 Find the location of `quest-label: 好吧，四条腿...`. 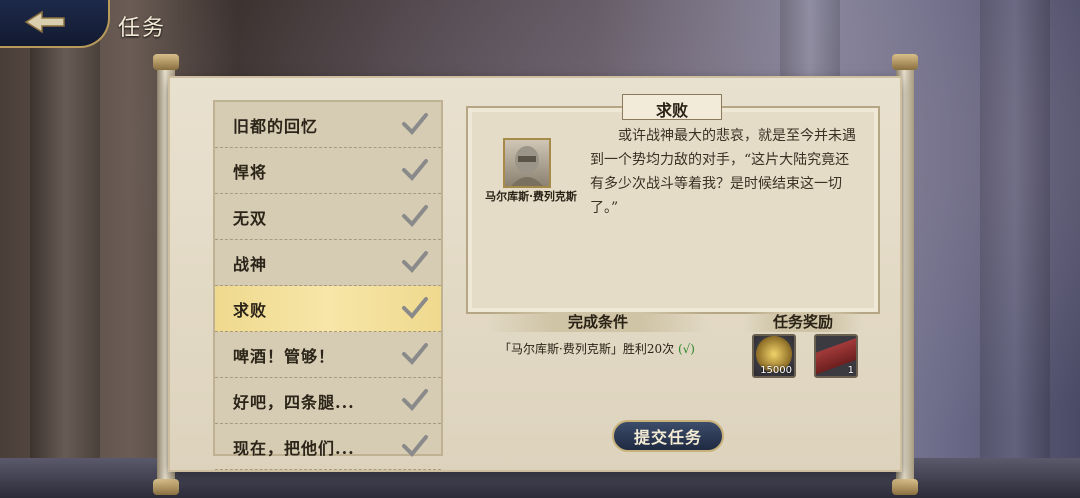

quest-label: 好吧，四条腿... is located at coordinates (294, 402).